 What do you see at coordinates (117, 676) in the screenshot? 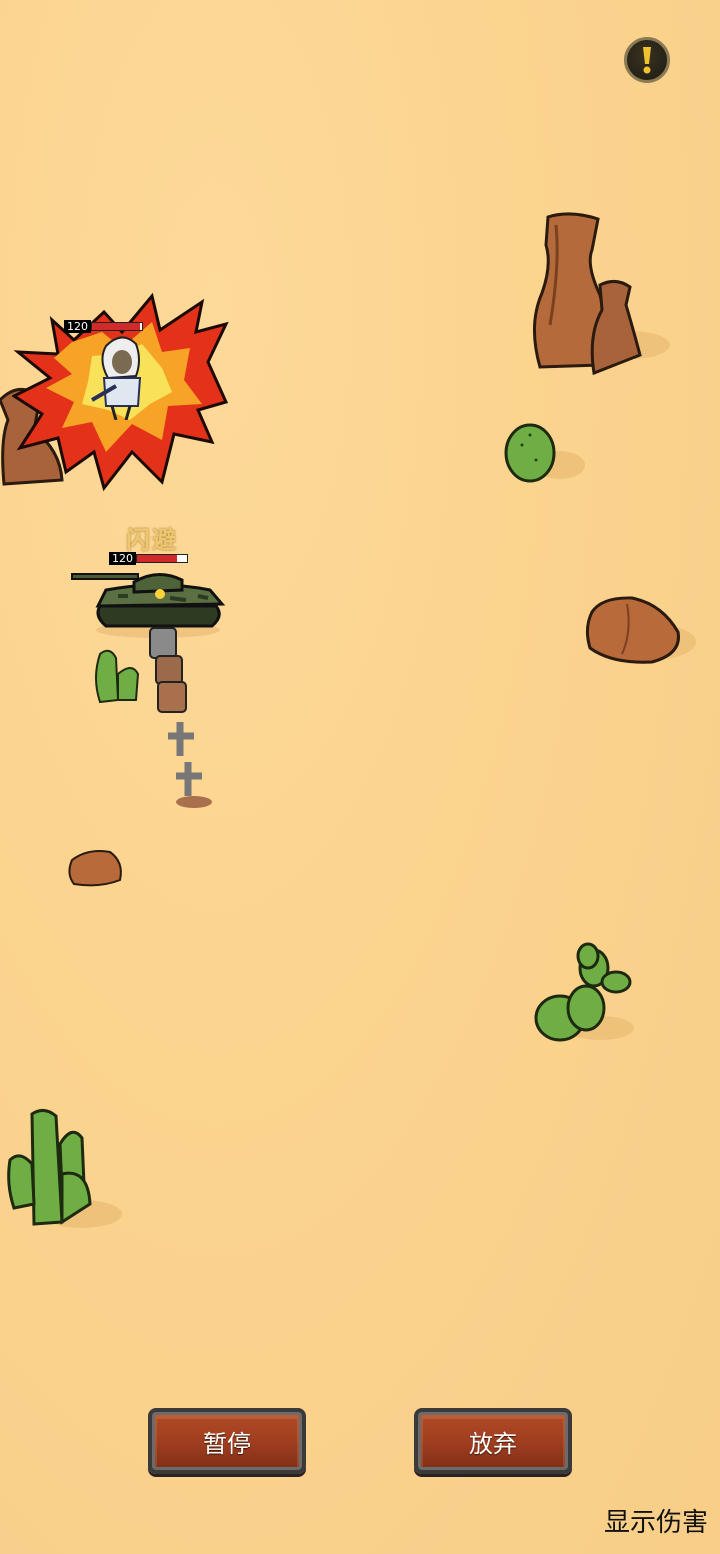
I see `small-cactus` at bounding box center [117, 676].